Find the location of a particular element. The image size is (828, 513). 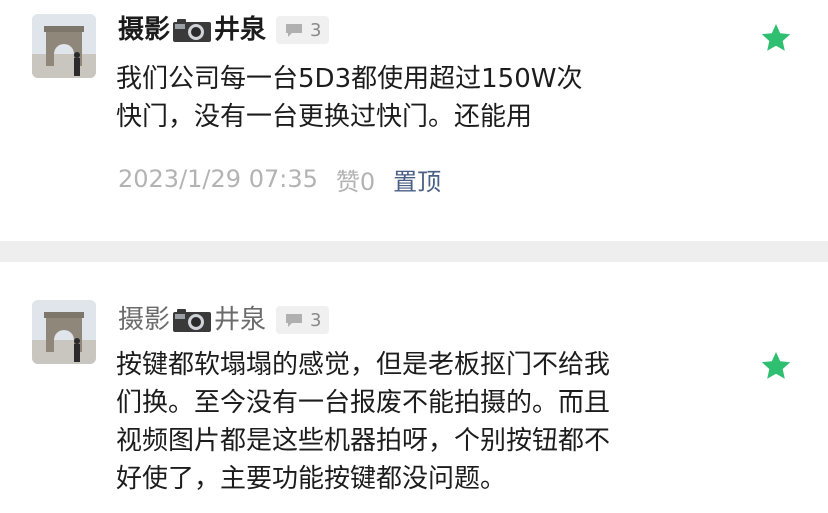

like-label: 赞 is located at coordinates (347, 181).